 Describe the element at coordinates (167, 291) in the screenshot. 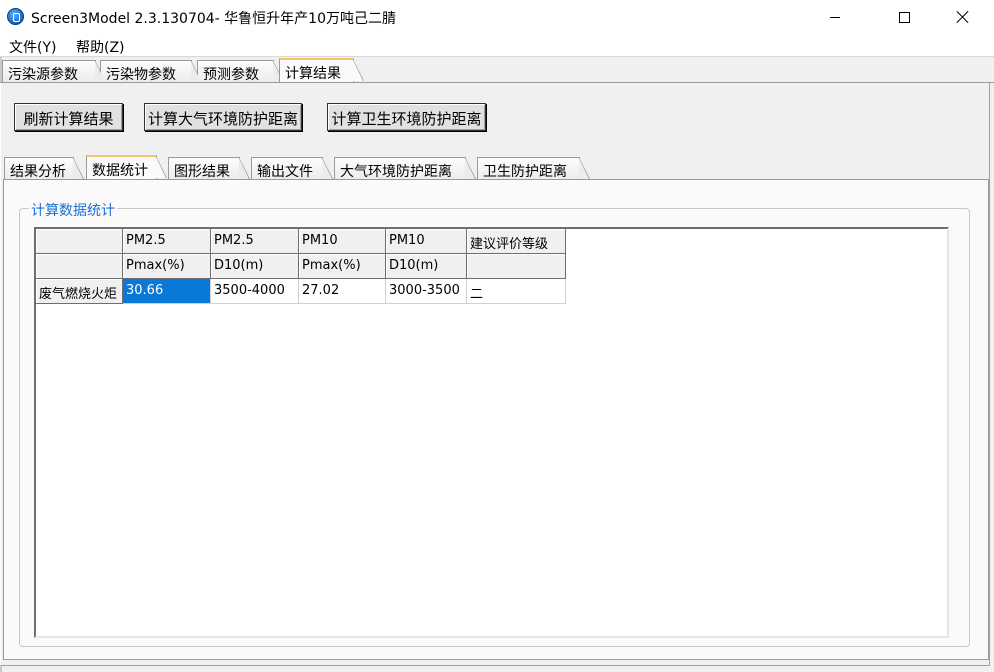

I see `grid-data-cell: 30.66` at that location.